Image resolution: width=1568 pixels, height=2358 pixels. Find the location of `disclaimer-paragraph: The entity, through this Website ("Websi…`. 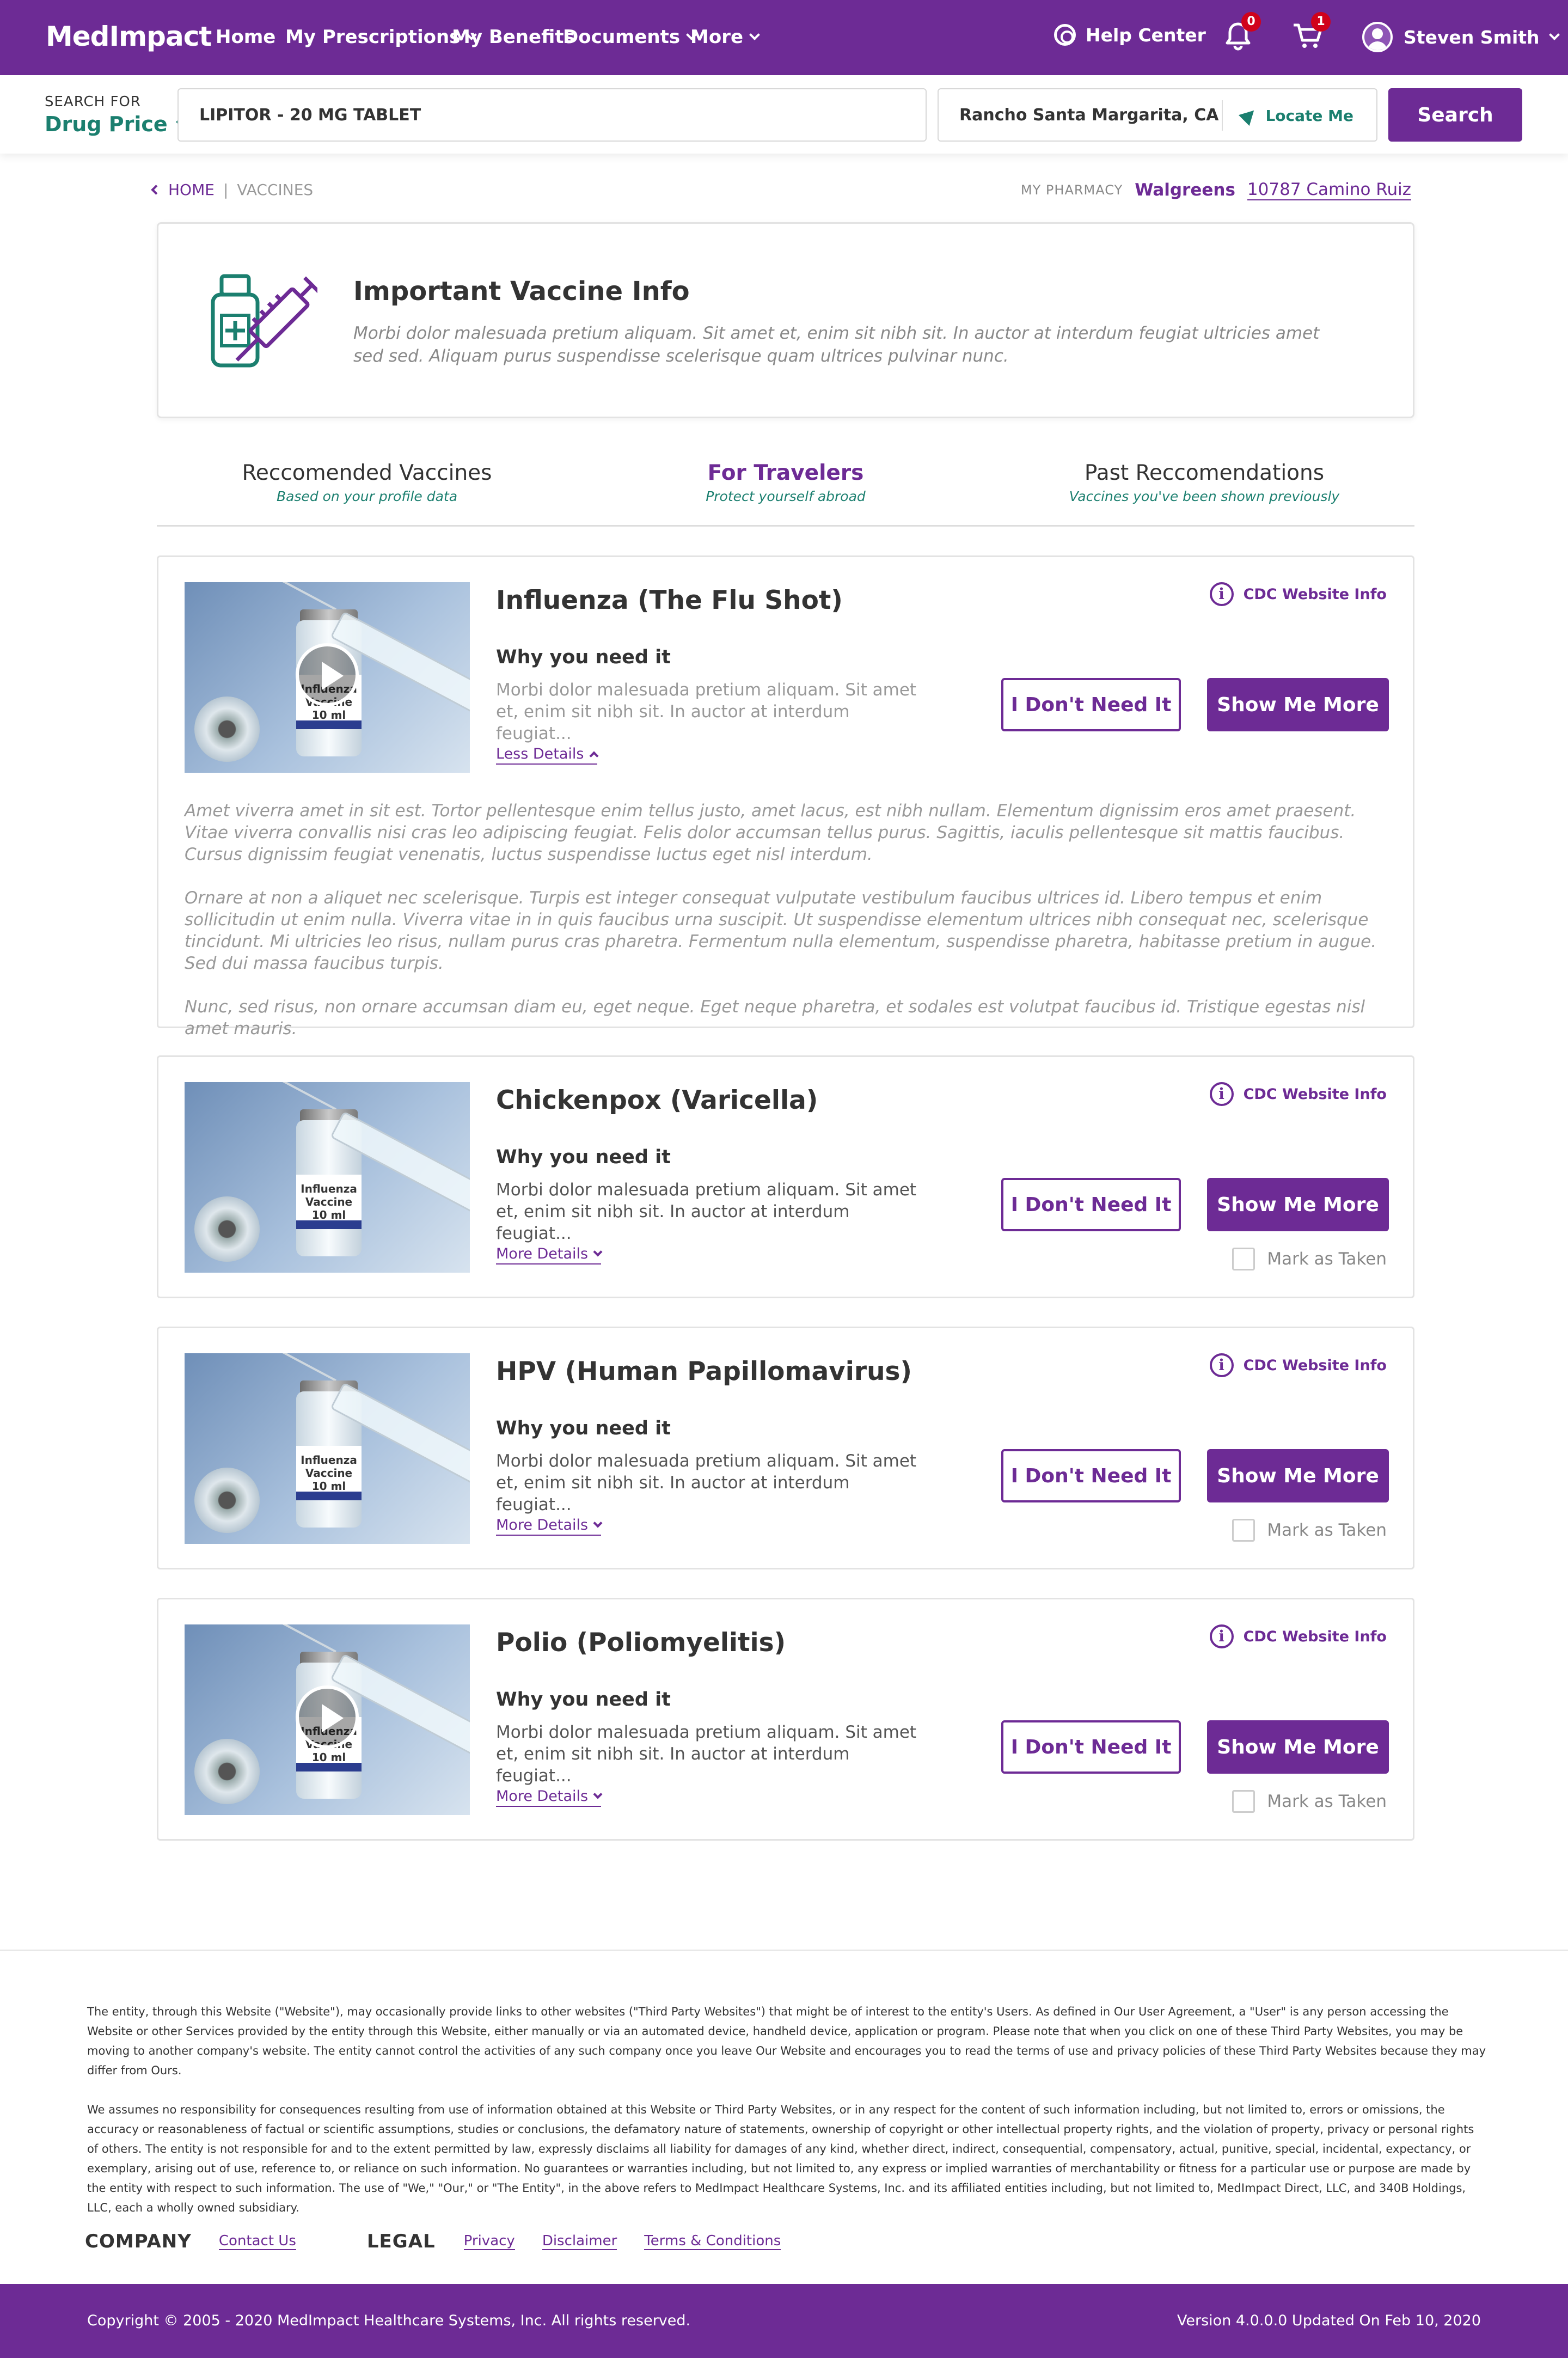

disclaimer-paragraph: The entity, through this Website ("Websi… is located at coordinates (786, 2041).